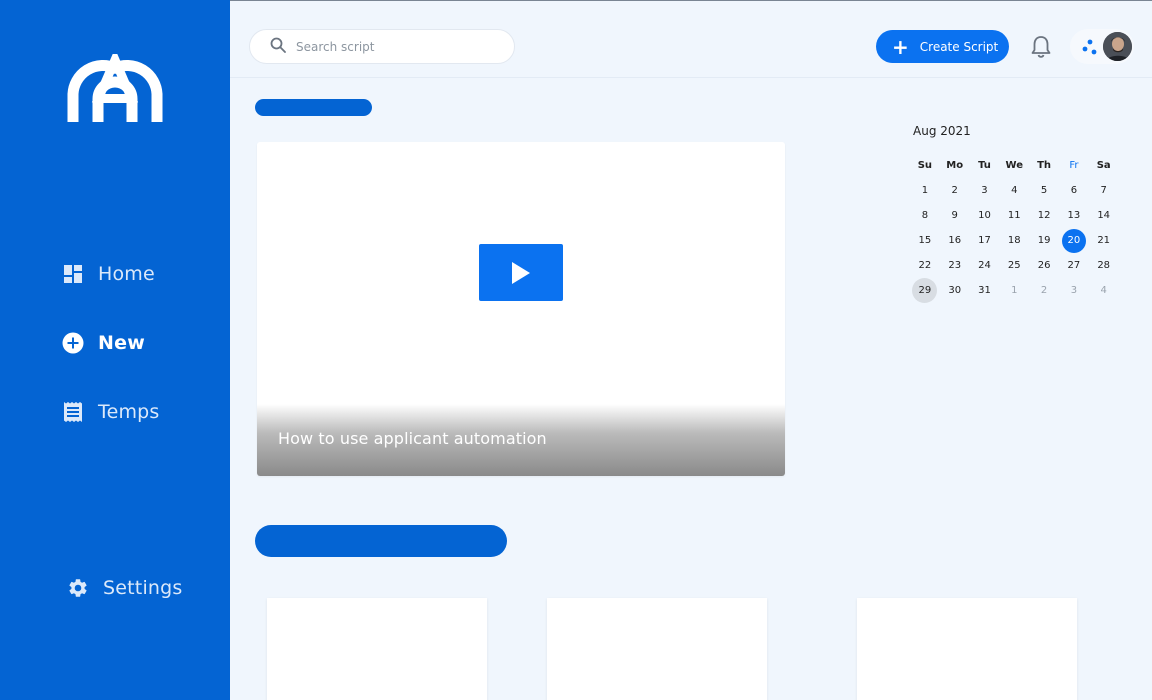  I want to click on sidebar-item-label: Home, so click(126, 274).